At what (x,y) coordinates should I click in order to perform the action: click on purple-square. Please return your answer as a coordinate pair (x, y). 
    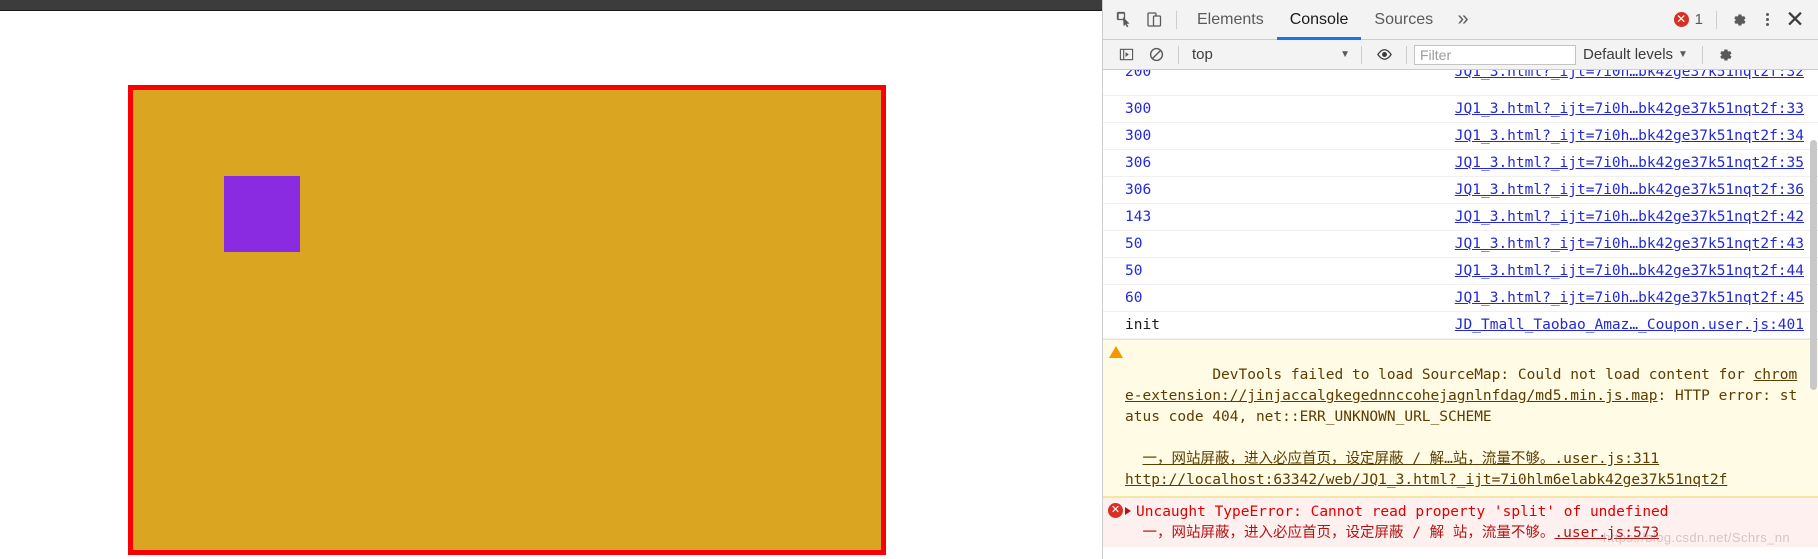
    Looking at the image, I should click on (262, 214).